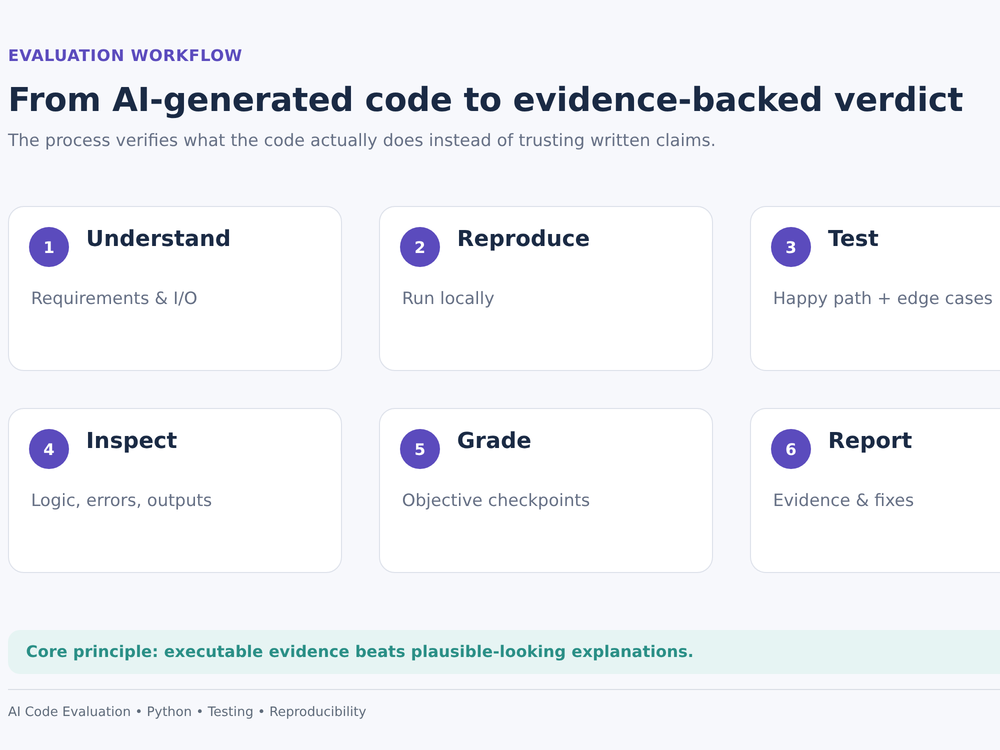  Describe the element at coordinates (126, 56) in the screenshot. I see `eyebrow-label: EVALUATION WORKFLOW` at that location.